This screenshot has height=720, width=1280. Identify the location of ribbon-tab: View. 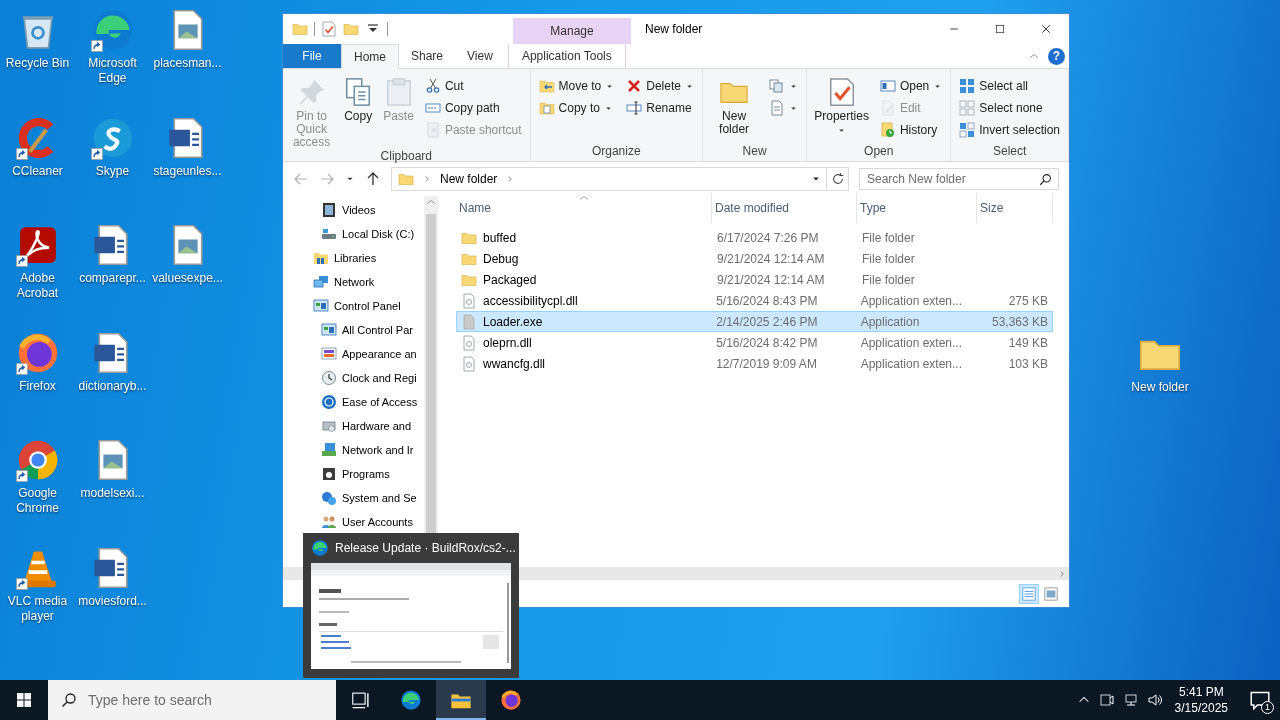
(480, 56).